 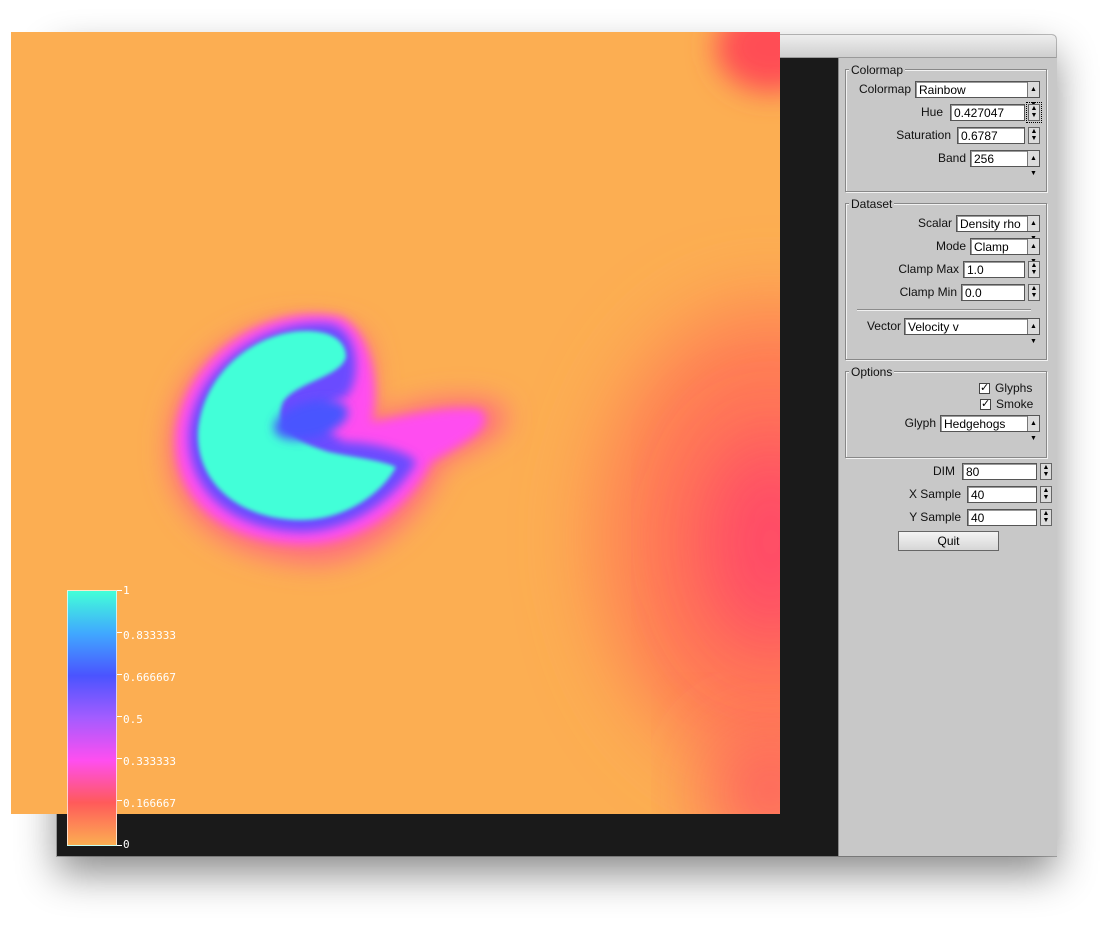 I want to click on x-sample-input: 40, so click(x=1002, y=494).